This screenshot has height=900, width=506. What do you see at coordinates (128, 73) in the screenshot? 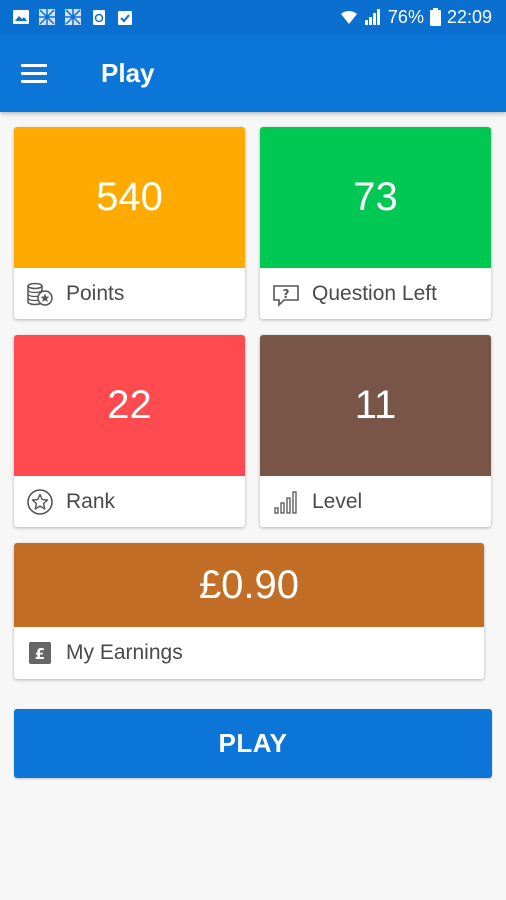
I see `page-title: Play` at bounding box center [128, 73].